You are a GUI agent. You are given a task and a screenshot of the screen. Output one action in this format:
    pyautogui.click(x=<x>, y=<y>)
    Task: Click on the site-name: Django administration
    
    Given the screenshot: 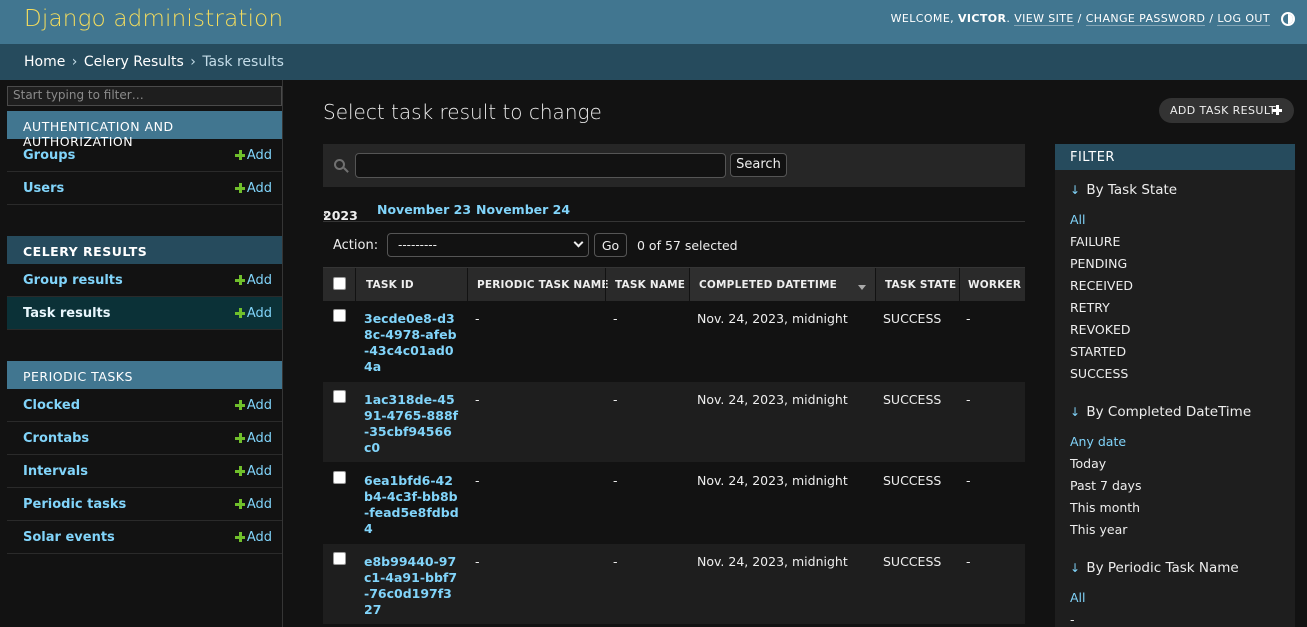 What is the action you would take?
    pyautogui.click(x=153, y=19)
    